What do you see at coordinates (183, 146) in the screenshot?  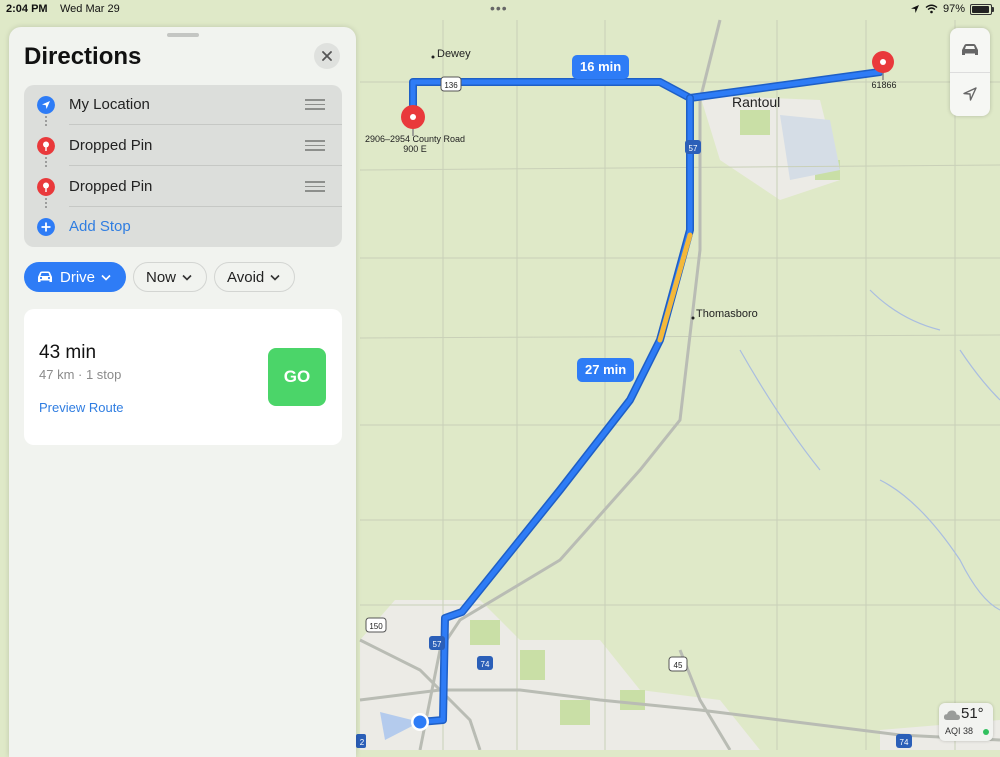 I see `stop-dropped-pin-1: Dropped Pin` at bounding box center [183, 146].